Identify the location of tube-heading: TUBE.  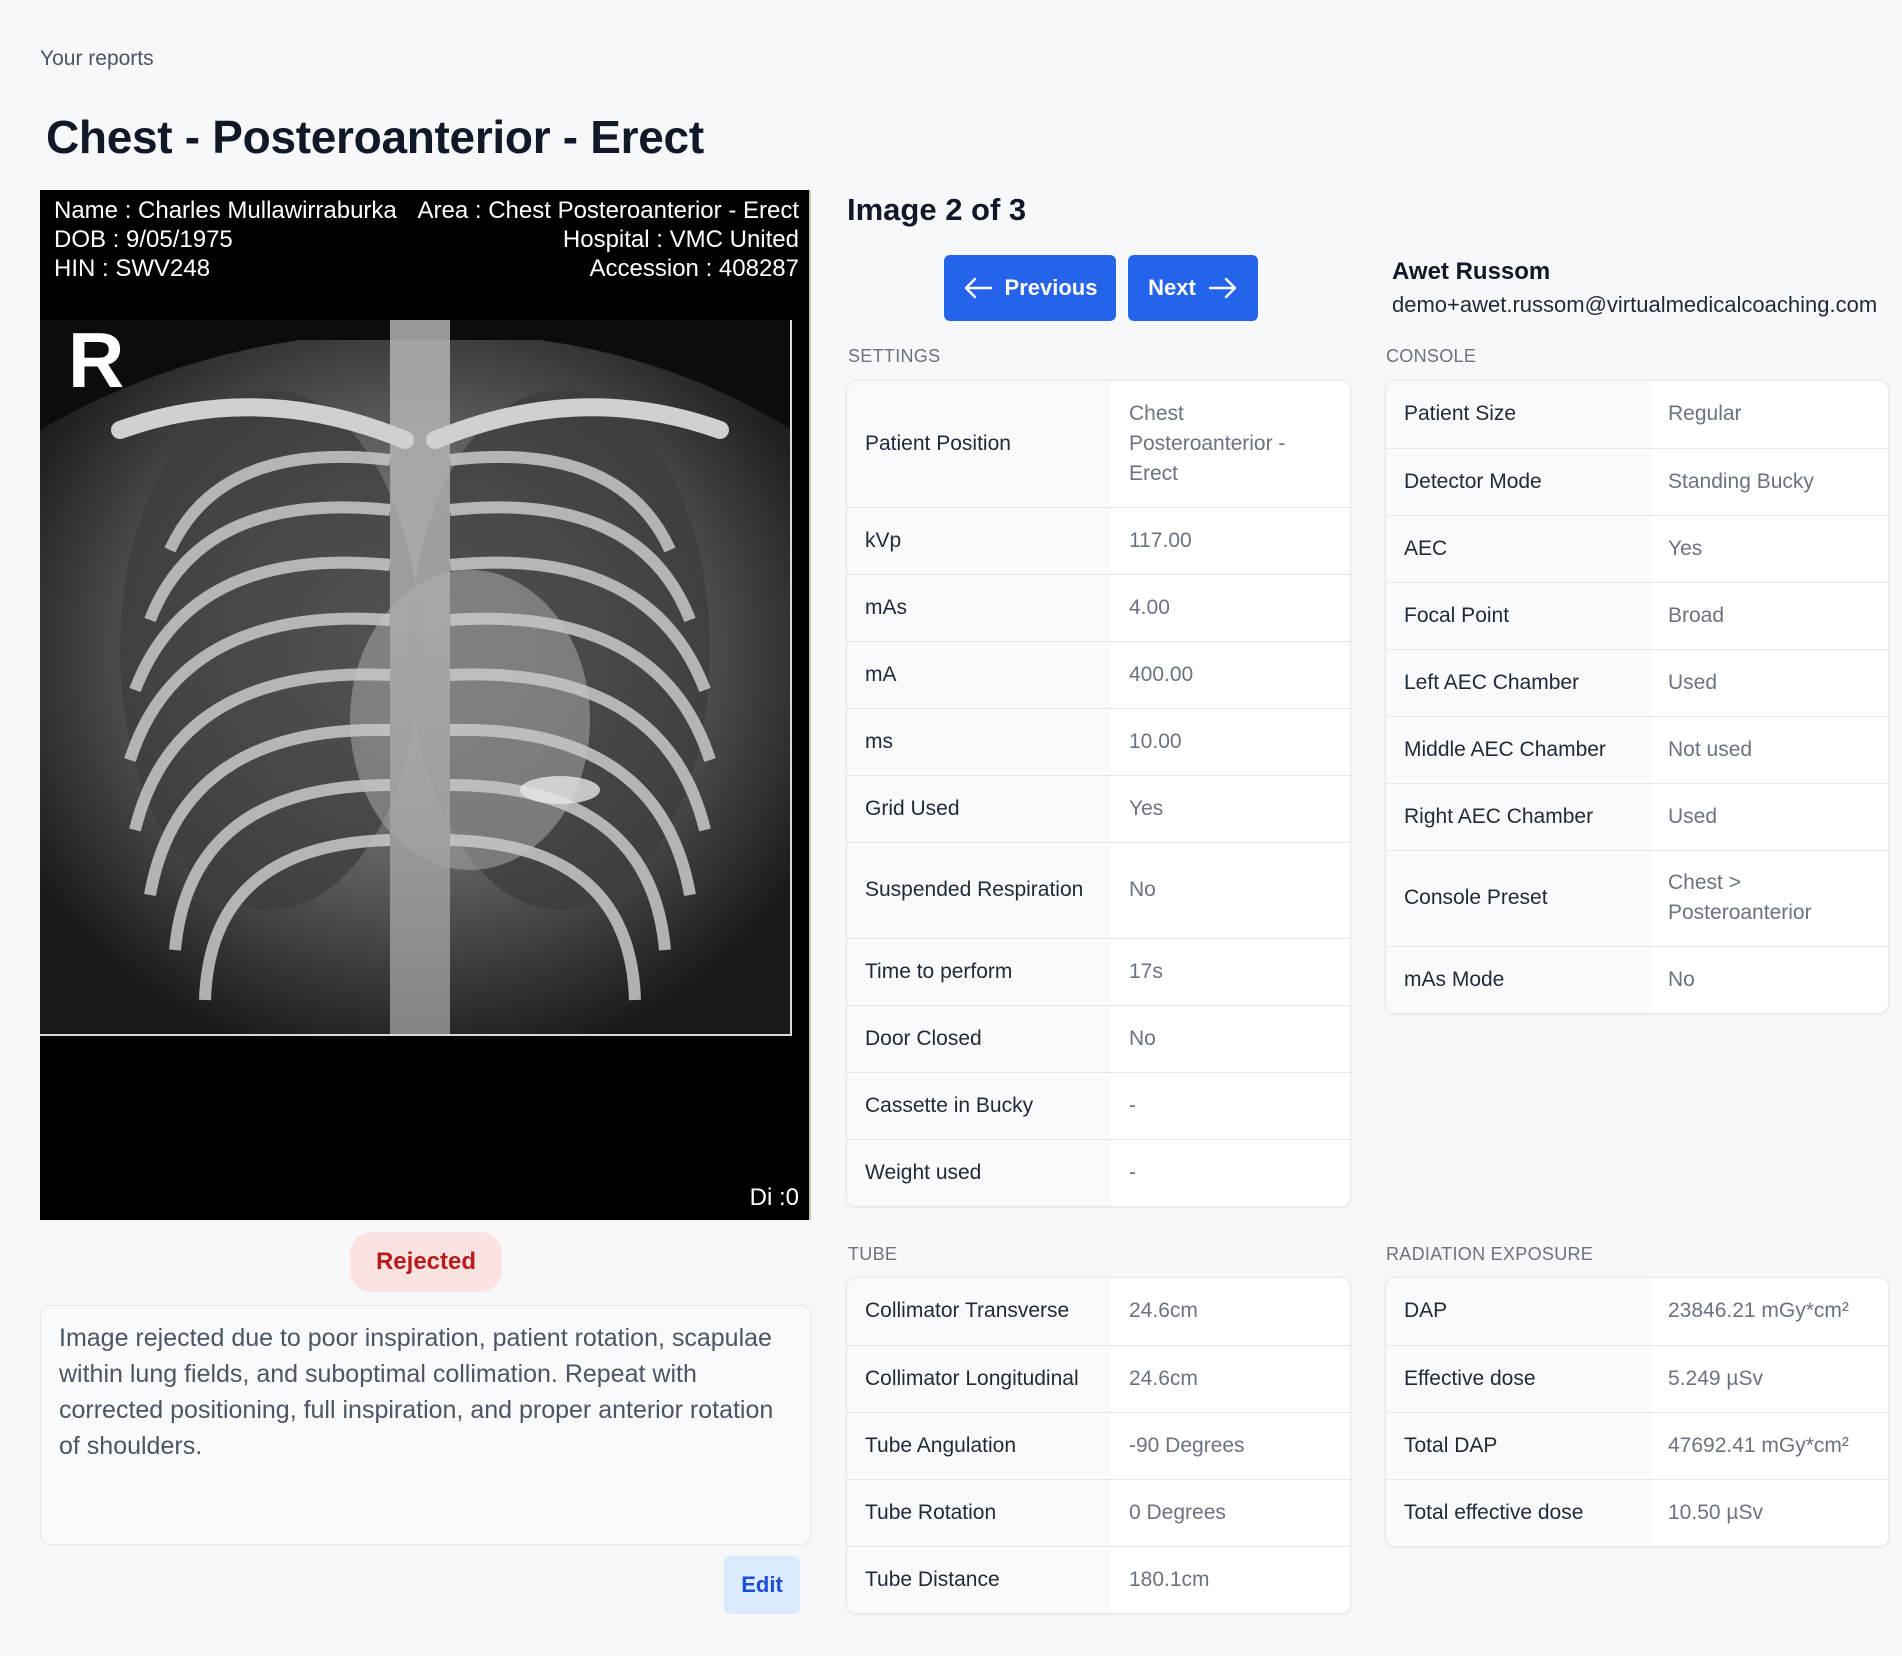
(873, 1254).